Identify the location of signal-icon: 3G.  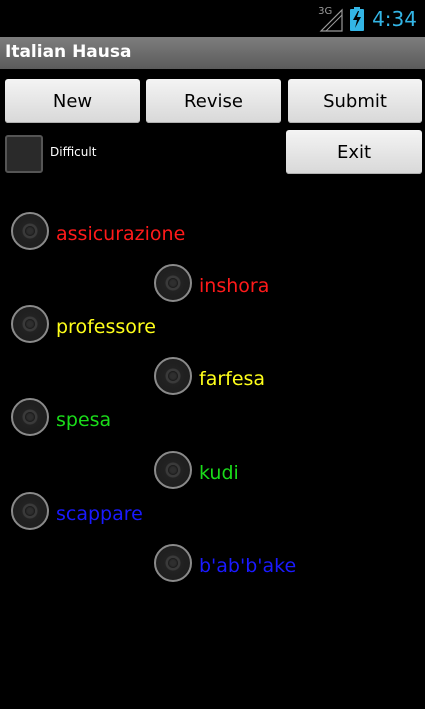
(331, 19).